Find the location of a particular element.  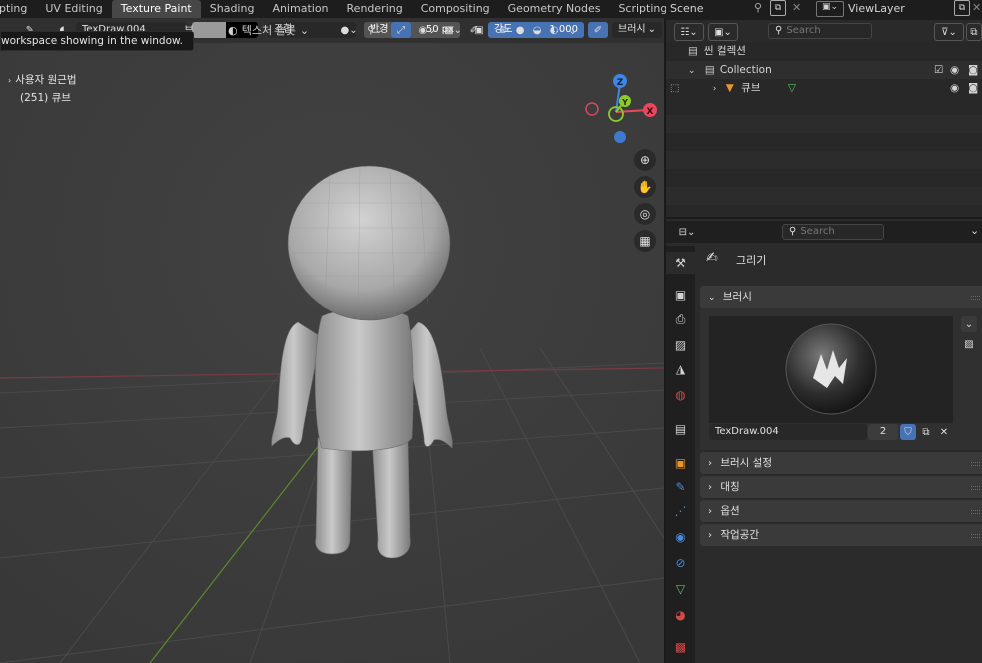

mesh-data-tab-icon: ▽ is located at coordinates (680, 589).